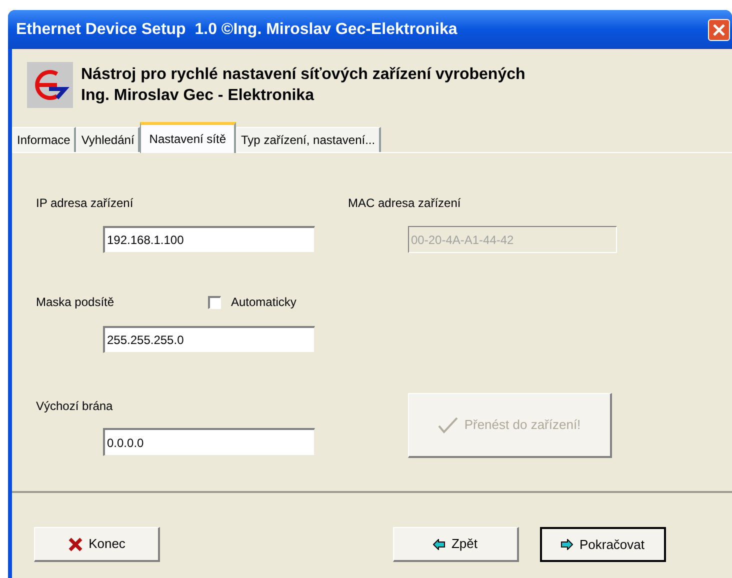  What do you see at coordinates (603, 544) in the screenshot?
I see `continue-button: Pokračovat` at bounding box center [603, 544].